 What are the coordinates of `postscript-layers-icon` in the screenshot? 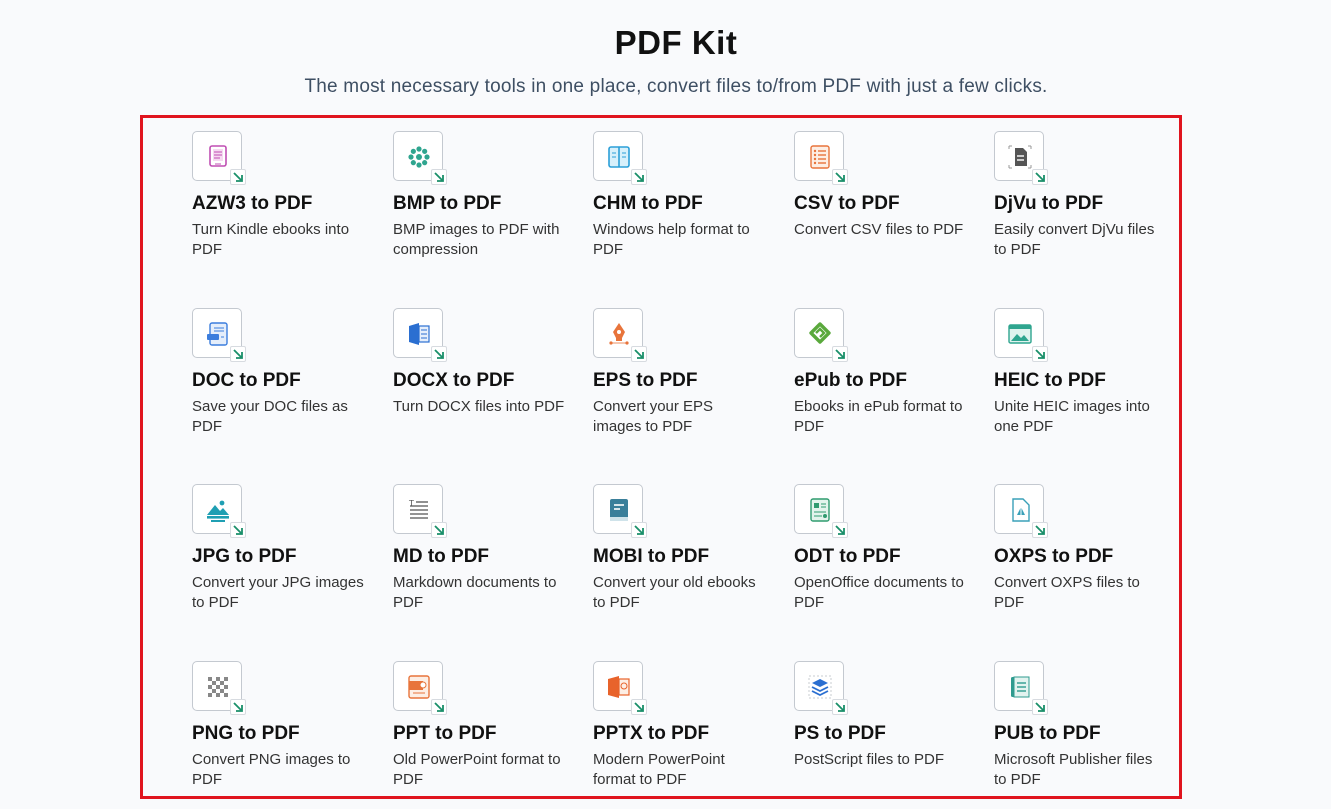 It's located at (820, 687).